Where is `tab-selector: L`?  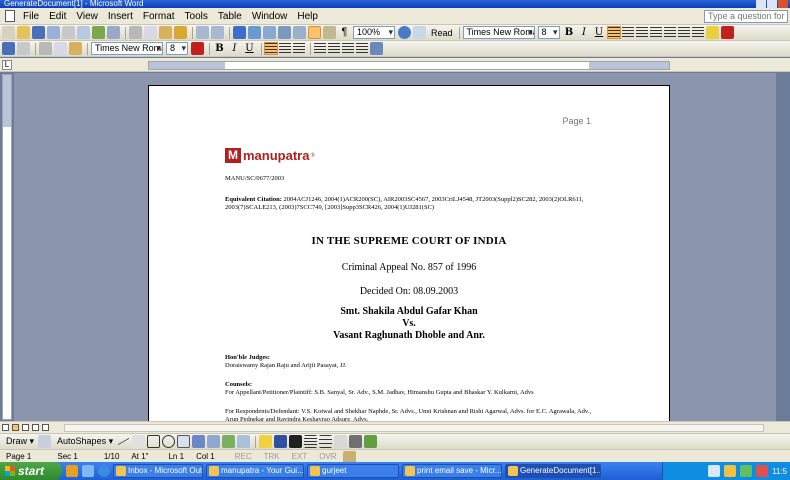 tab-selector: L is located at coordinates (7, 65).